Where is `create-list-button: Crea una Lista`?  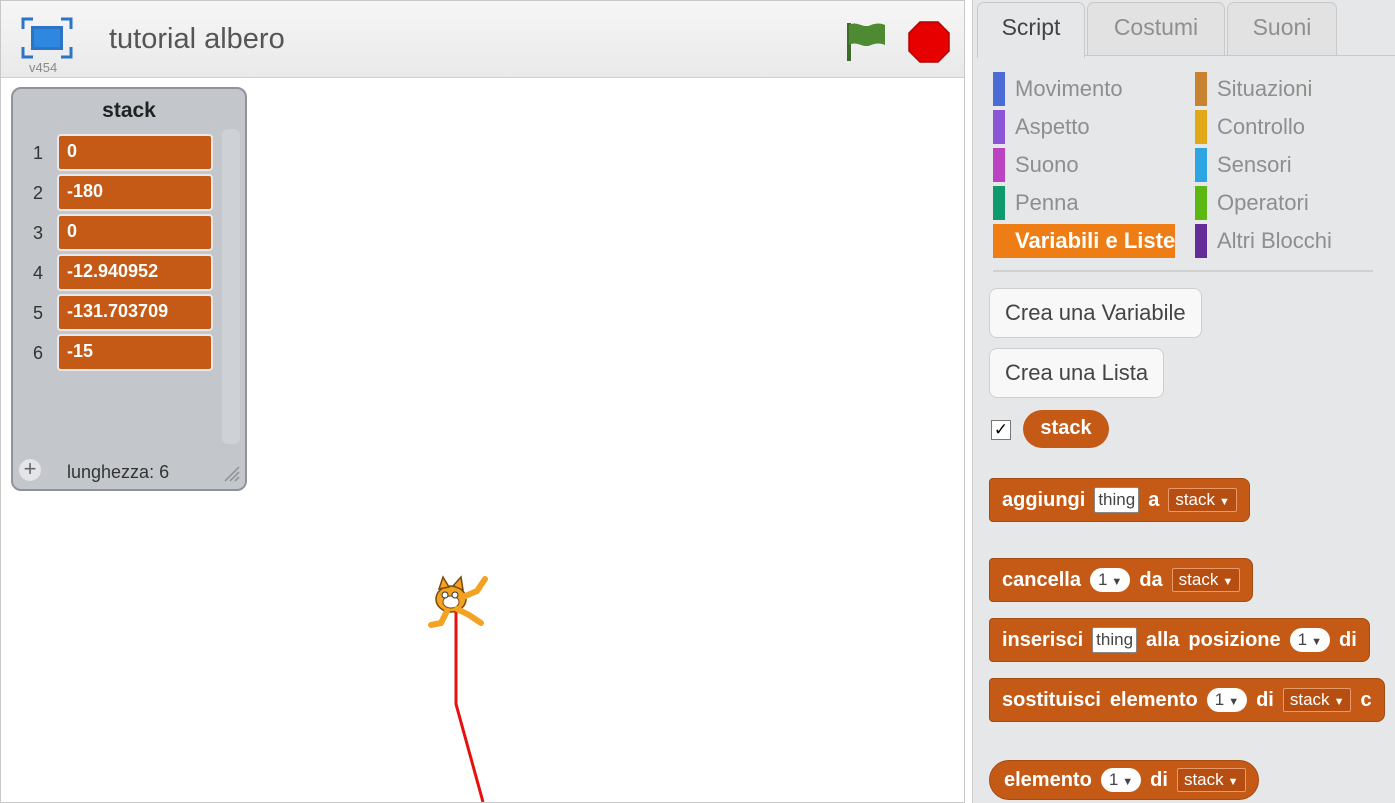 create-list-button: Crea una Lista is located at coordinates (1077, 373).